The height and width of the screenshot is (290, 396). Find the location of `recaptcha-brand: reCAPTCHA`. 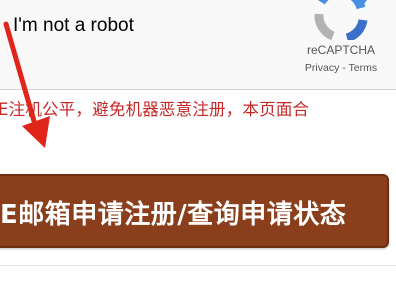

recaptcha-brand: reCAPTCHA is located at coordinates (340, 50).